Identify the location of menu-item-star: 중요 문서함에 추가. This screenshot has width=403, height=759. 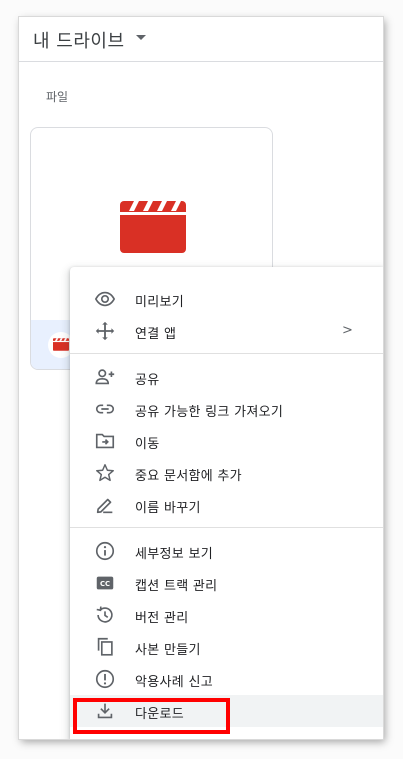
(226, 473).